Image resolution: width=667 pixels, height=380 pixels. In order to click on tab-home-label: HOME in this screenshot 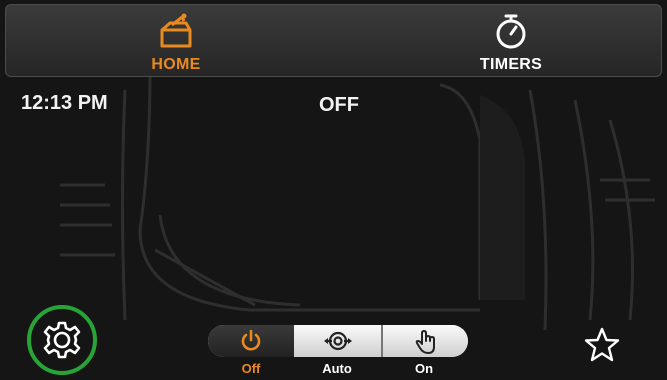, I will do `click(176, 64)`.